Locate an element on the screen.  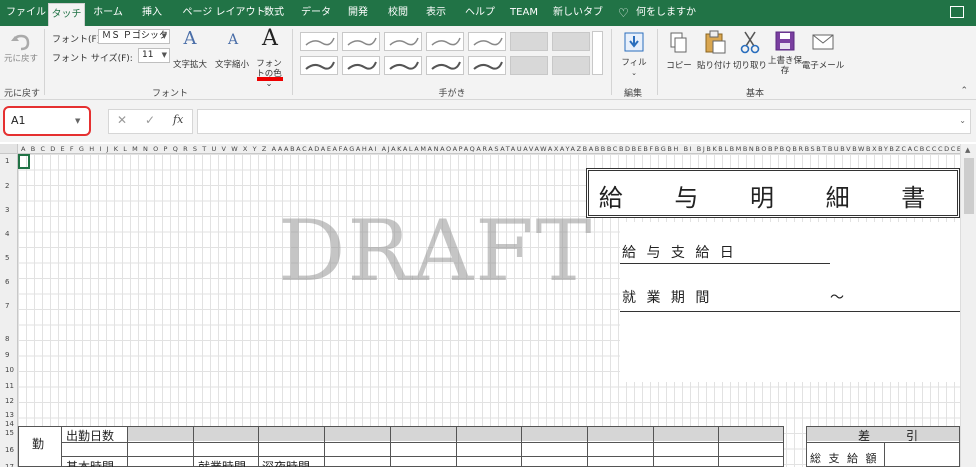
fill-down-icon is located at coordinates (634, 42).